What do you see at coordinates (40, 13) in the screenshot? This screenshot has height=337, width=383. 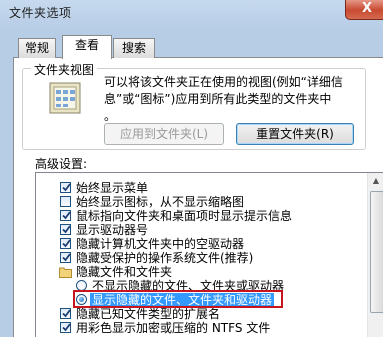 I see `window-title: 文件夹选项` at bounding box center [40, 13].